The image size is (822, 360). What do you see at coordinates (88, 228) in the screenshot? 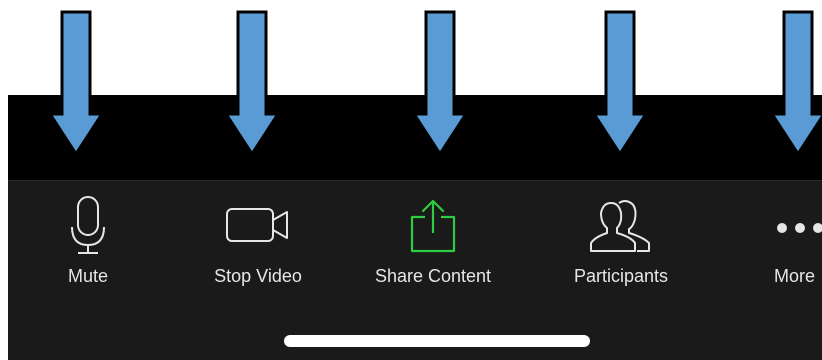
I see `microphone-icon` at bounding box center [88, 228].